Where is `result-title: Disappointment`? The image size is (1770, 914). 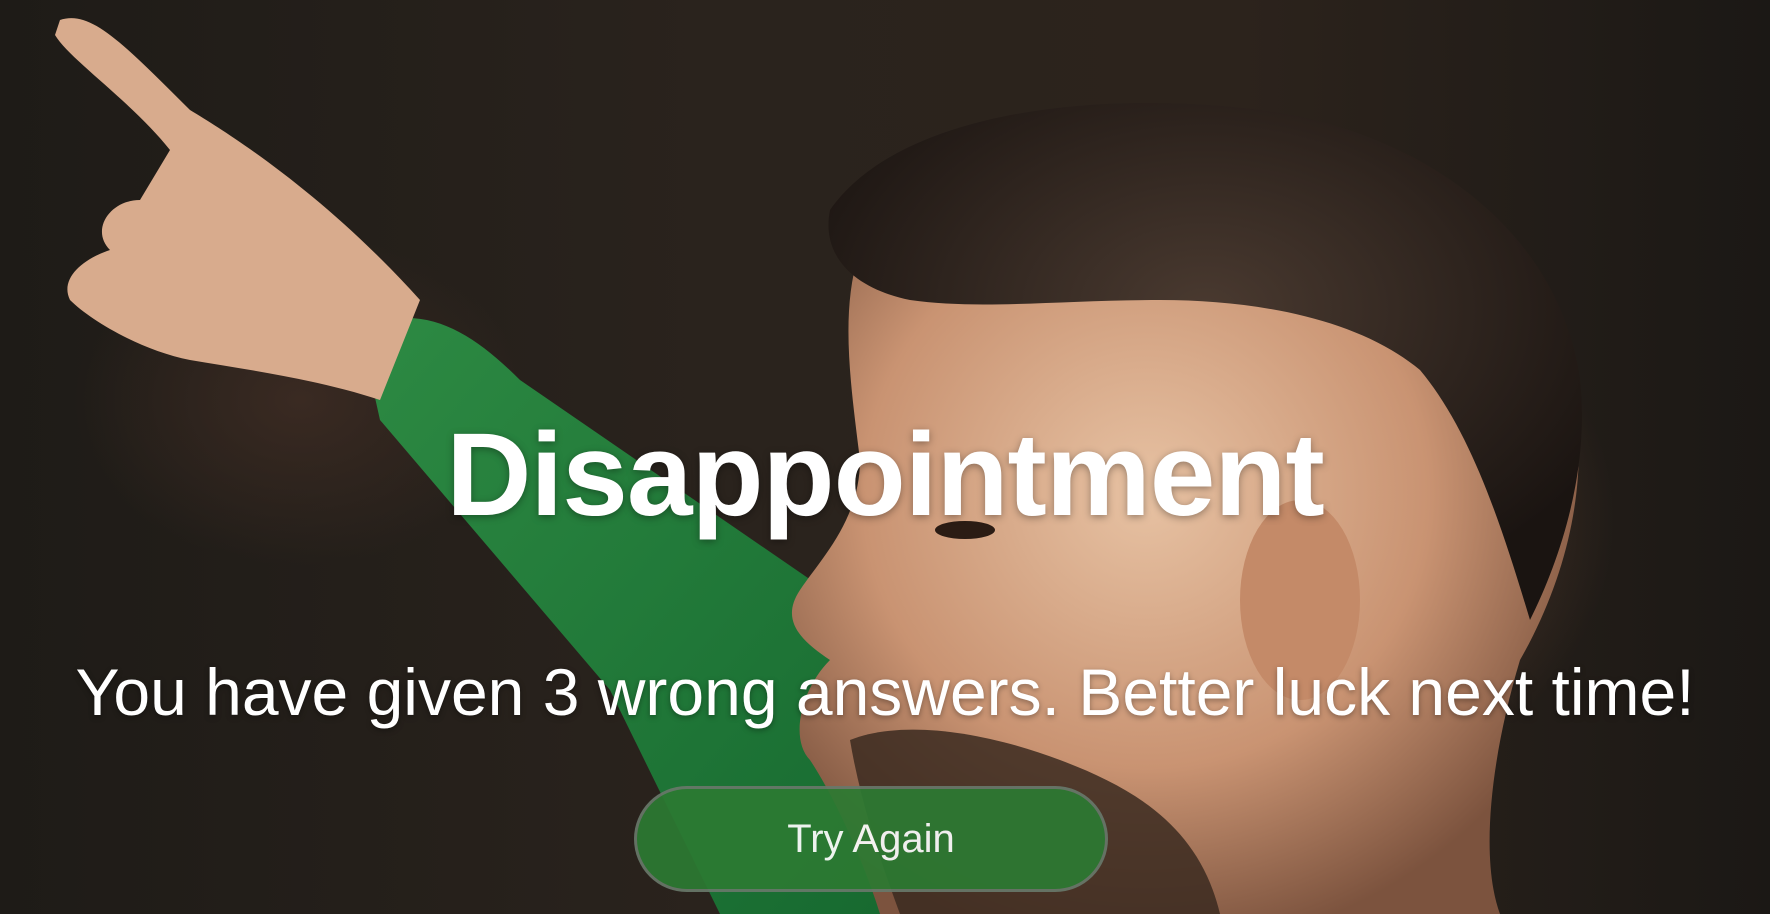
result-title: Disappointment is located at coordinates (885, 475).